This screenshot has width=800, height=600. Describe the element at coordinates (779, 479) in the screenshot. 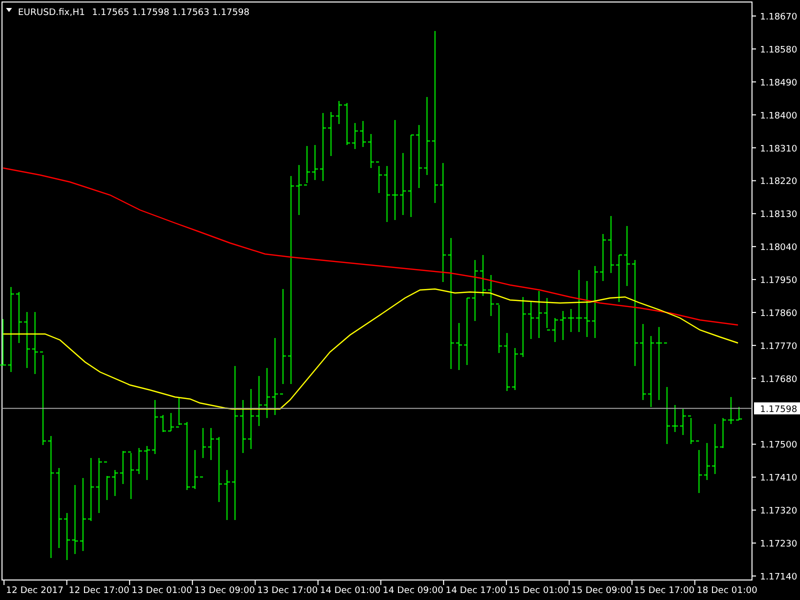

I see `price-tick-label: 1.17410` at that location.